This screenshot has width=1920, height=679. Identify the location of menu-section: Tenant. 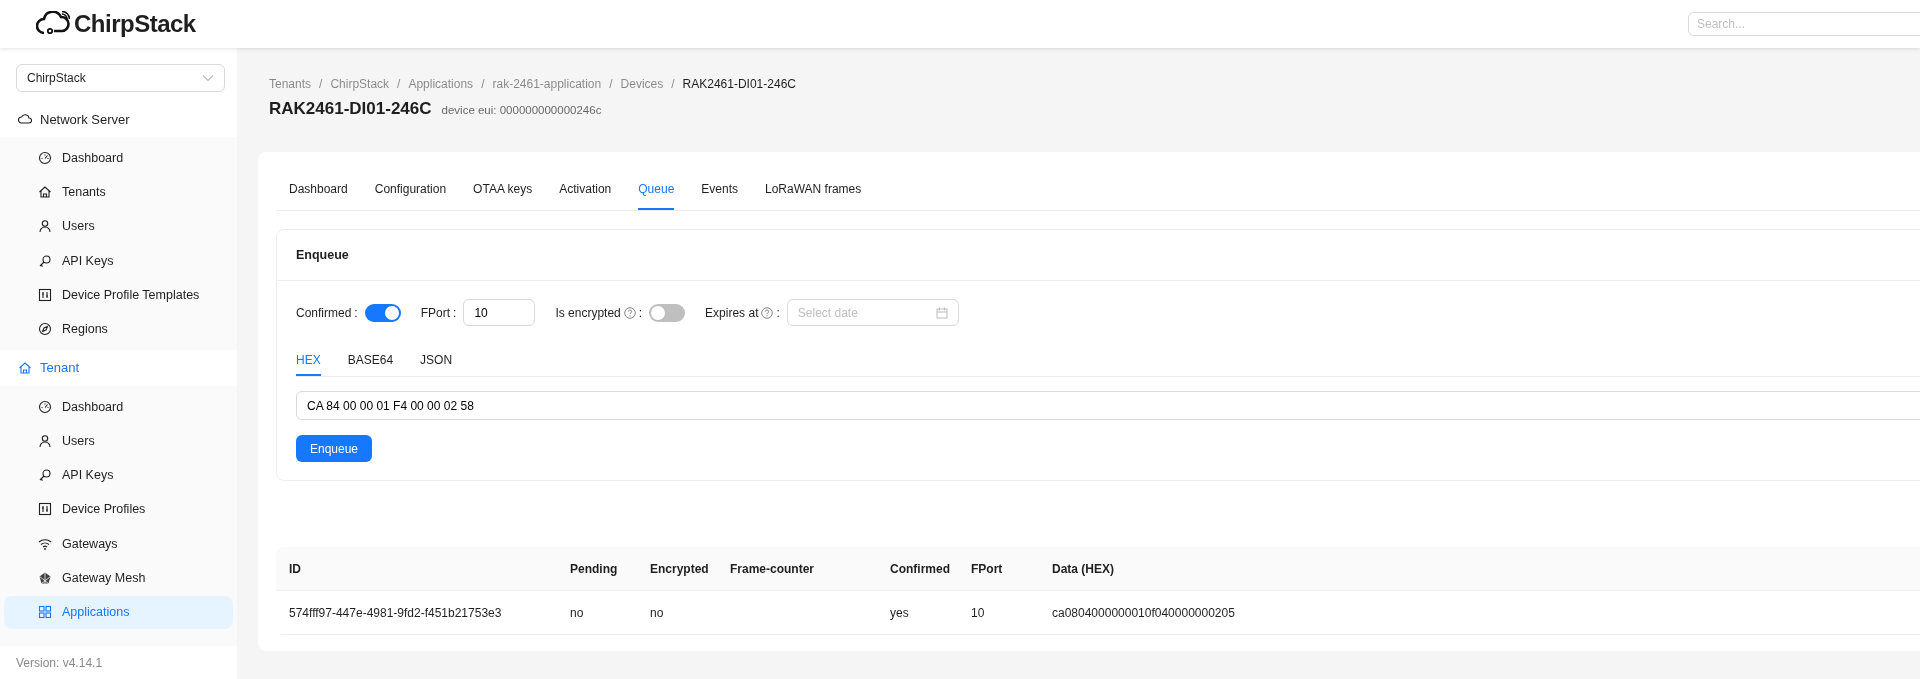
(118, 367).